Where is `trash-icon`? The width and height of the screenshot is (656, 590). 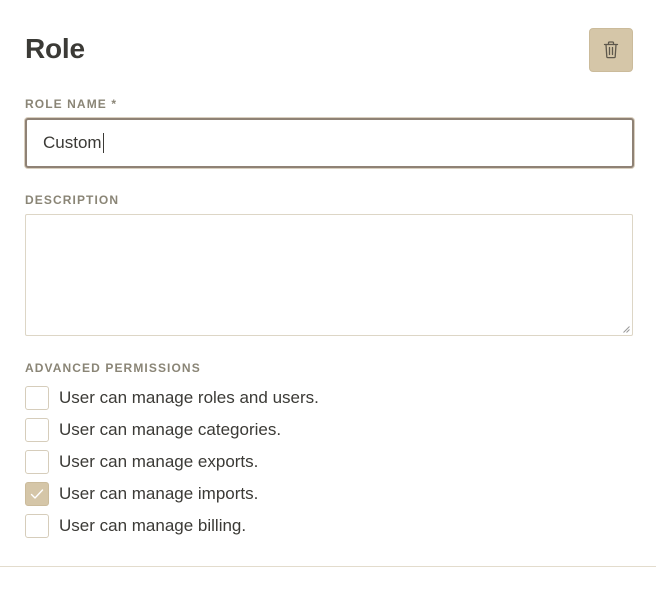
trash-icon is located at coordinates (611, 50).